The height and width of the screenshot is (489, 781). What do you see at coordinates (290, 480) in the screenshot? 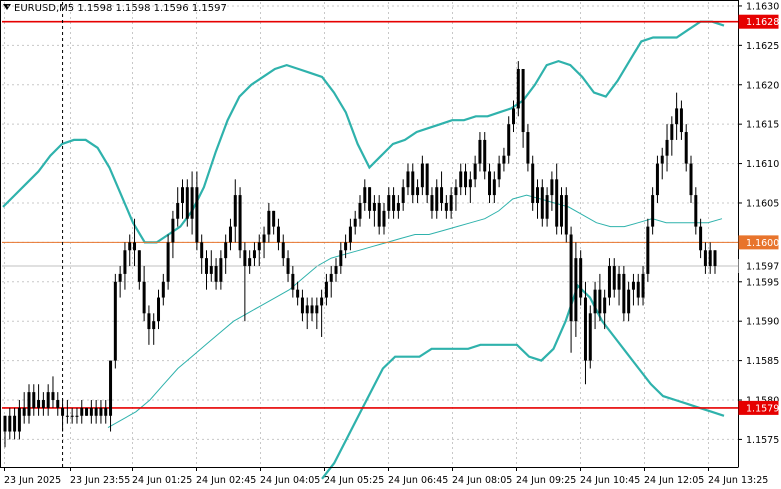
I see `x-tick-label: 24 Jun 04:05` at bounding box center [290, 480].